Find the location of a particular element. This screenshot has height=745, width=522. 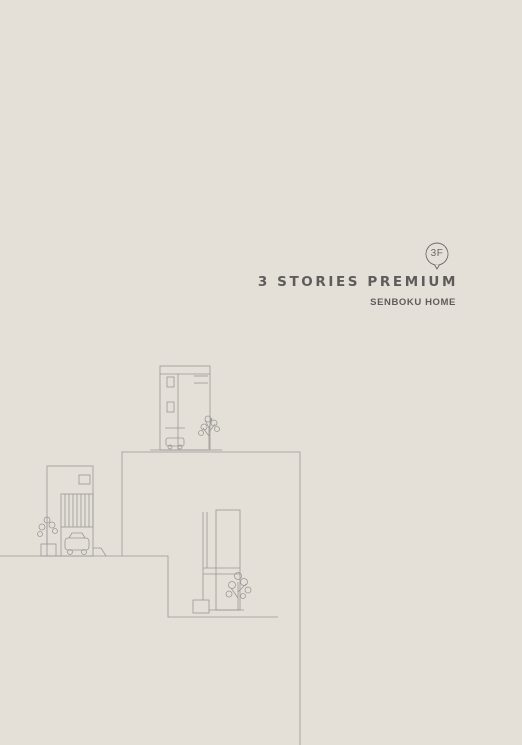

house-top is located at coordinates (186, 408).